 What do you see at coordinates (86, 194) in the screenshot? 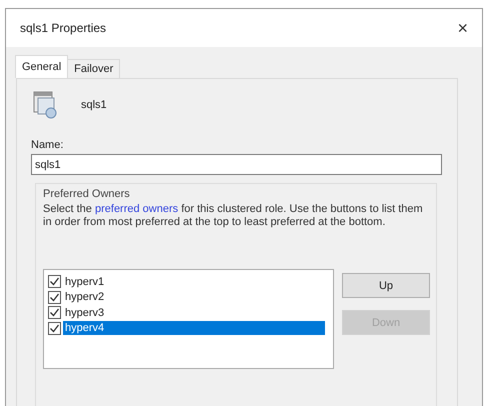
I see `group-title: Preferred Owners` at bounding box center [86, 194].